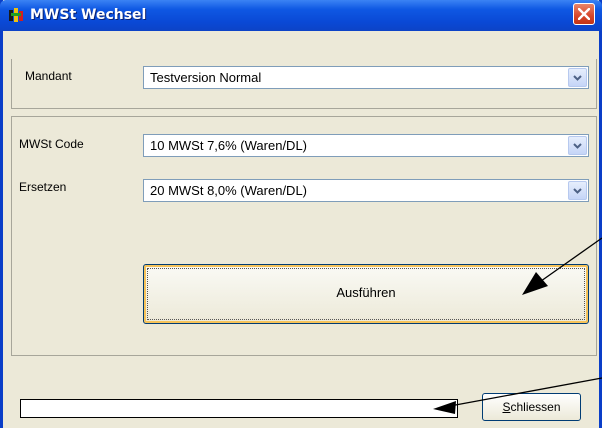  Describe the element at coordinates (48, 76) in the screenshot. I see `mandant-label: Mandant` at that location.